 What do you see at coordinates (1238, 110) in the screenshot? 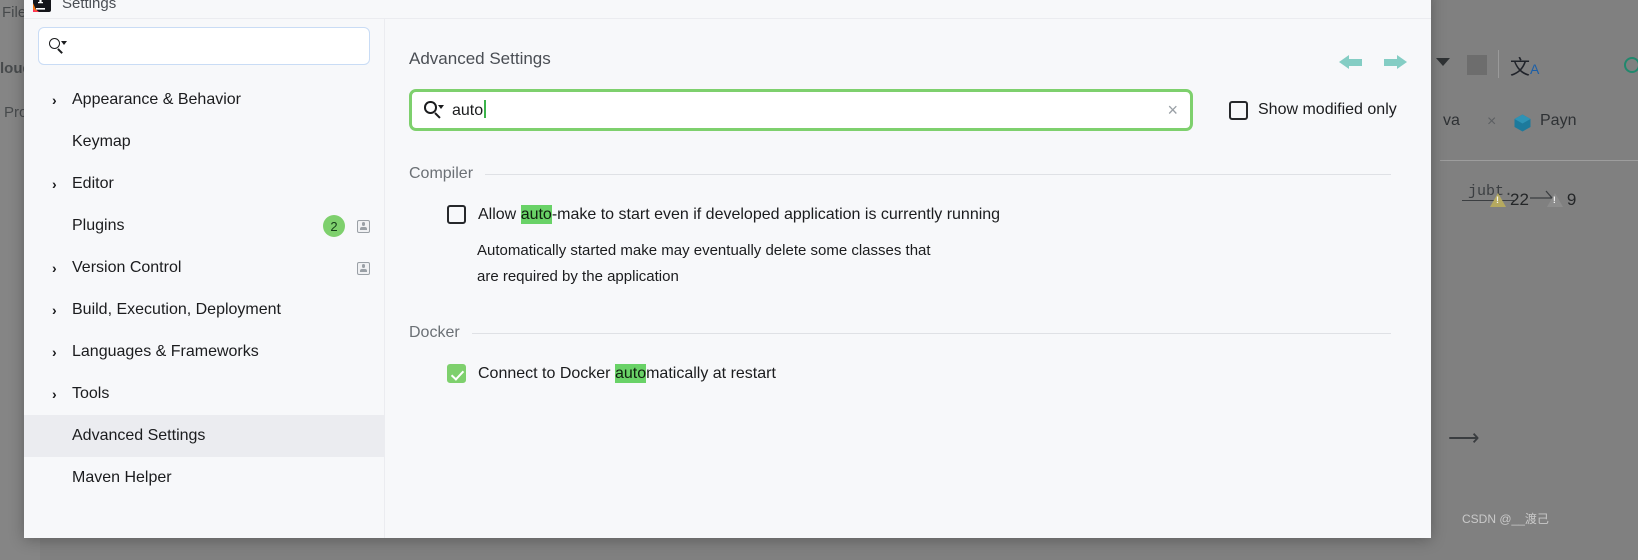
I see `show-modified-only-checkbox` at bounding box center [1238, 110].